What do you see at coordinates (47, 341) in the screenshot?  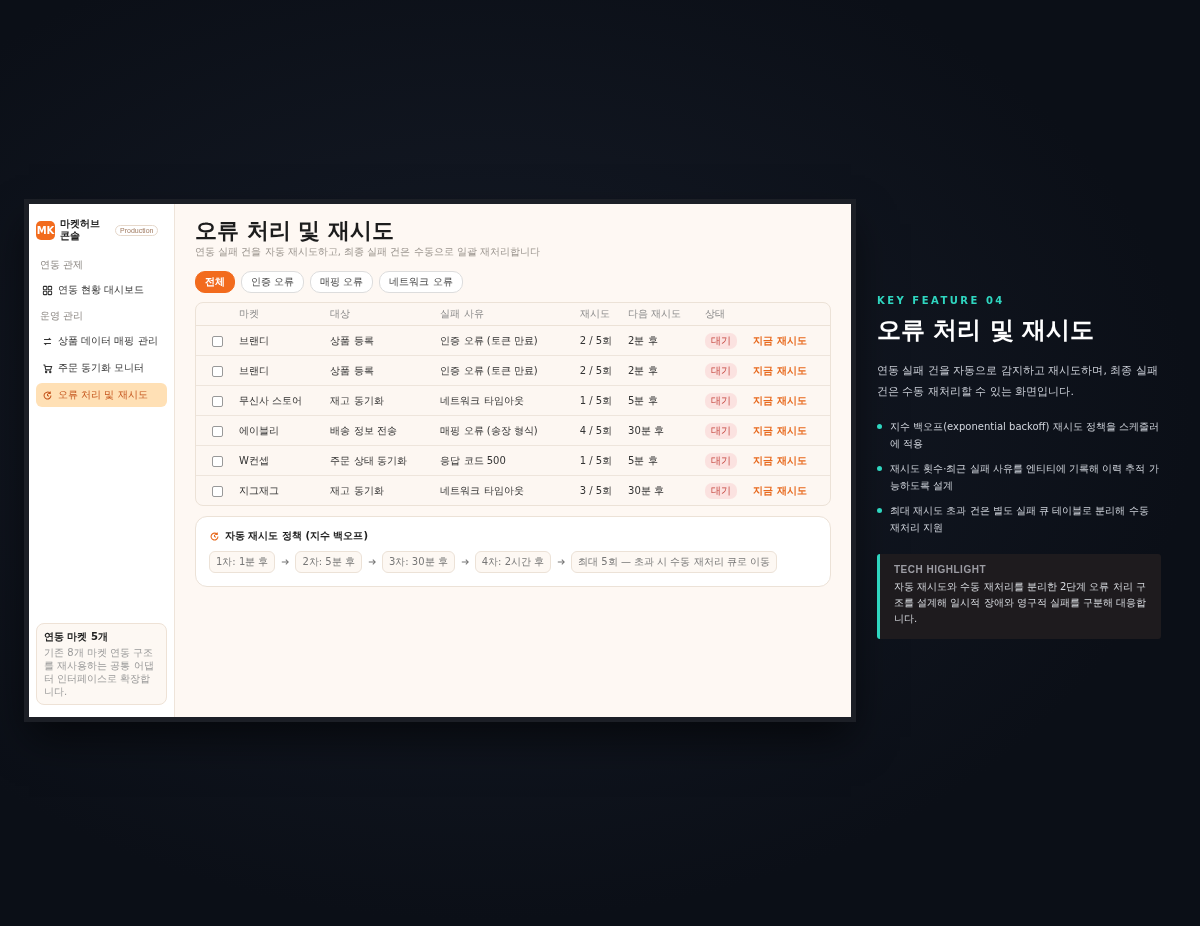 I see `swap-arrows-icon` at bounding box center [47, 341].